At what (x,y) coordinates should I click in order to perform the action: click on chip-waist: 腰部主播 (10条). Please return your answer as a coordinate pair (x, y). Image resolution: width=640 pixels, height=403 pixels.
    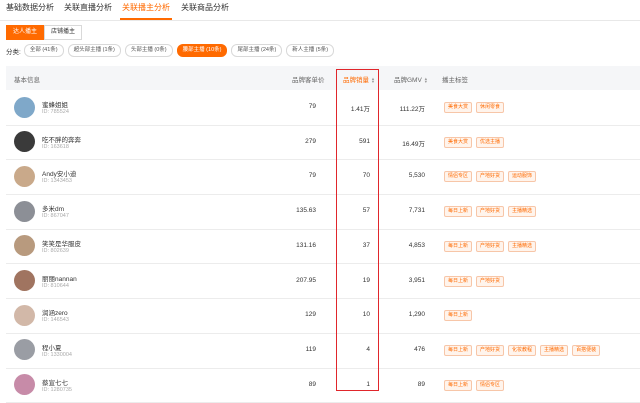
    Looking at the image, I should click on (202, 50).